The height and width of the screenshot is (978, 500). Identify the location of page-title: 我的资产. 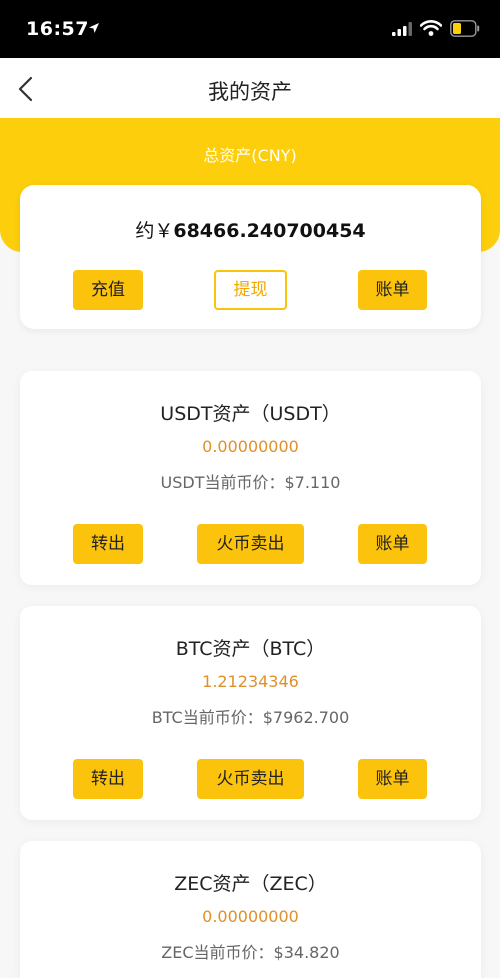
(250, 92).